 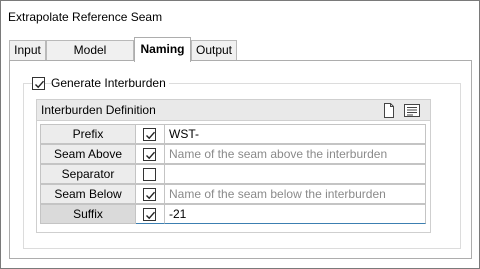 I want to click on tab-naming: Naming, so click(x=162, y=49).